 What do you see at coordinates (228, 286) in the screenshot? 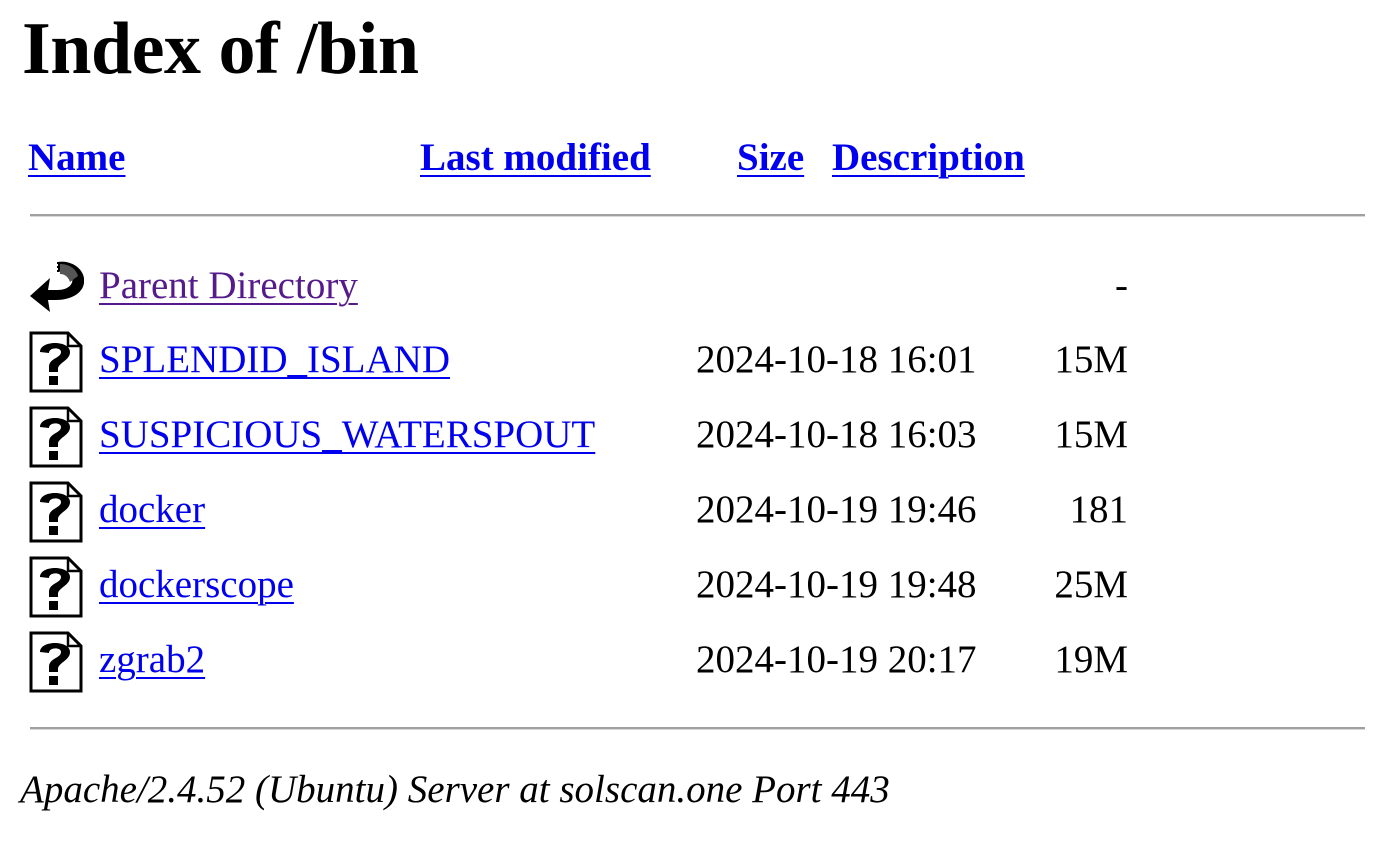
I see `parent-directory-link: Parent Directory` at bounding box center [228, 286].